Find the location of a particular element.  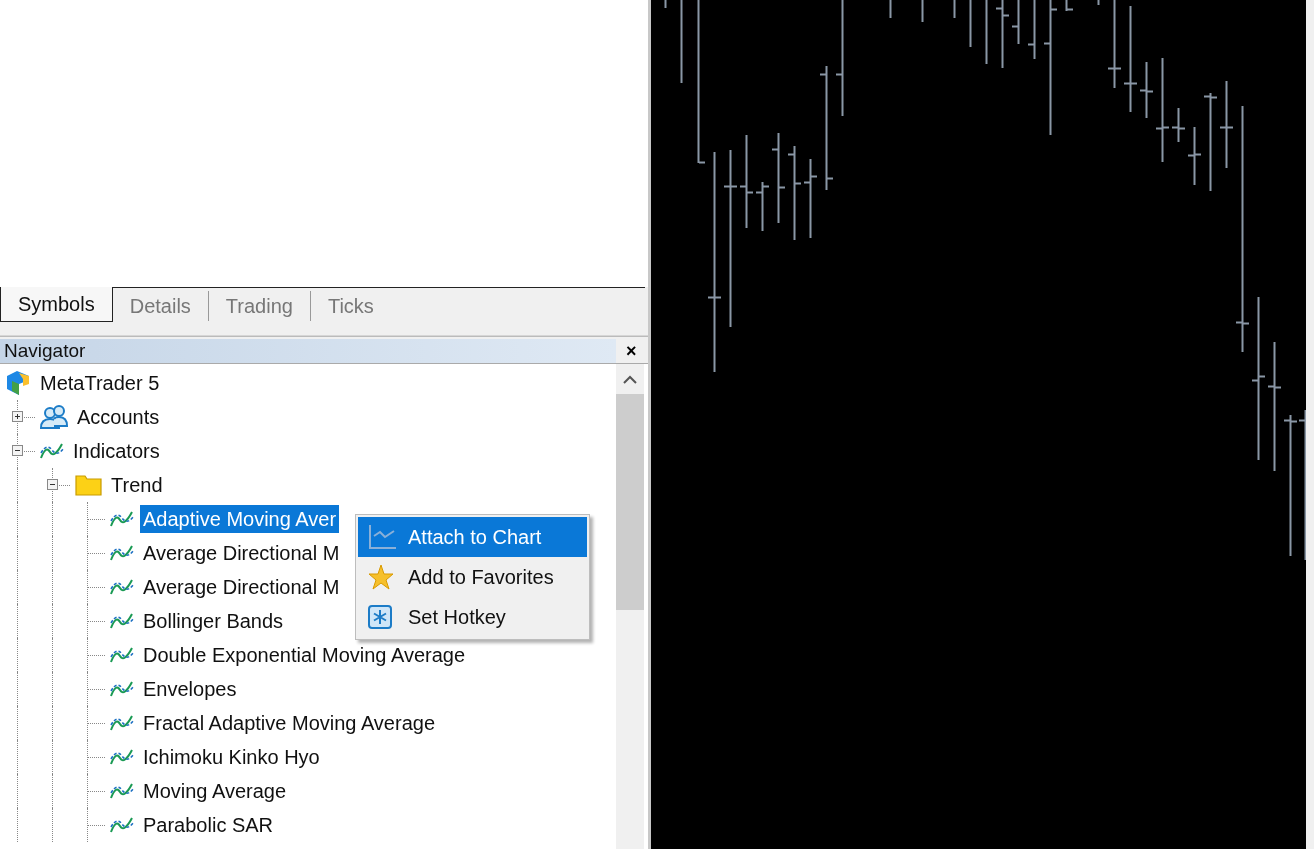

tab: Details is located at coordinates (160, 306).